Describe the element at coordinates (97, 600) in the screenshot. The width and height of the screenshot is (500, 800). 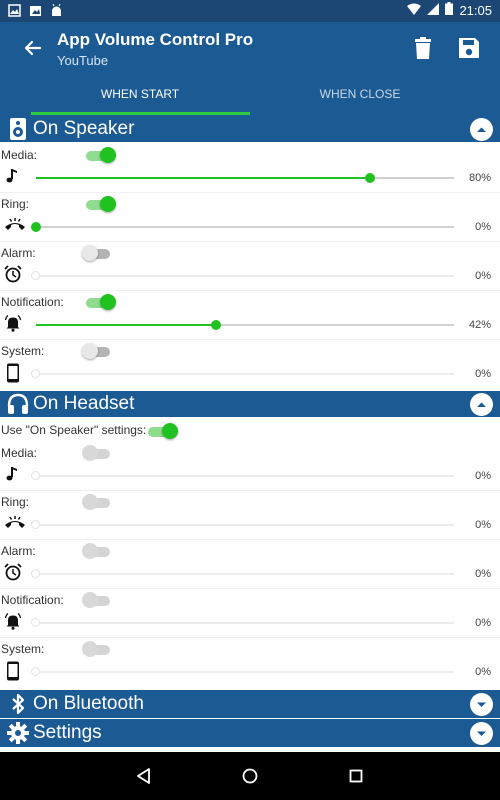
I see `headset-notification-toggle` at that location.